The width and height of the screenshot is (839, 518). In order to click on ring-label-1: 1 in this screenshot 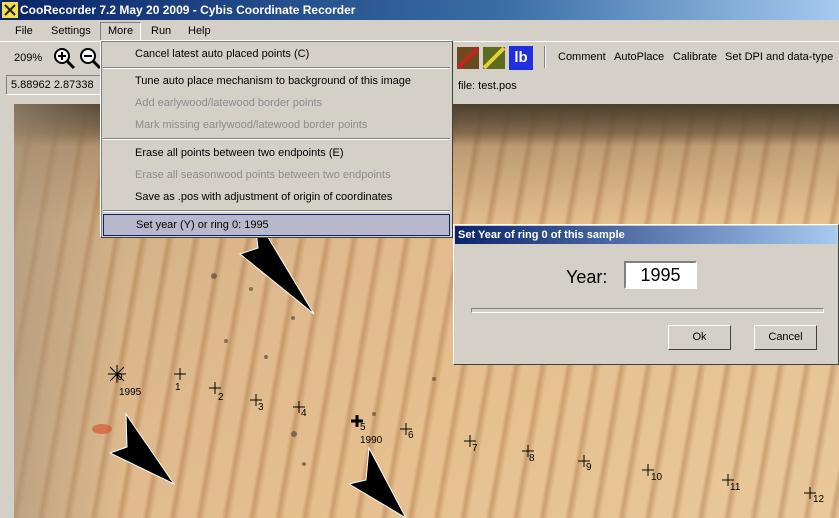, I will do `click(178, 387)`.